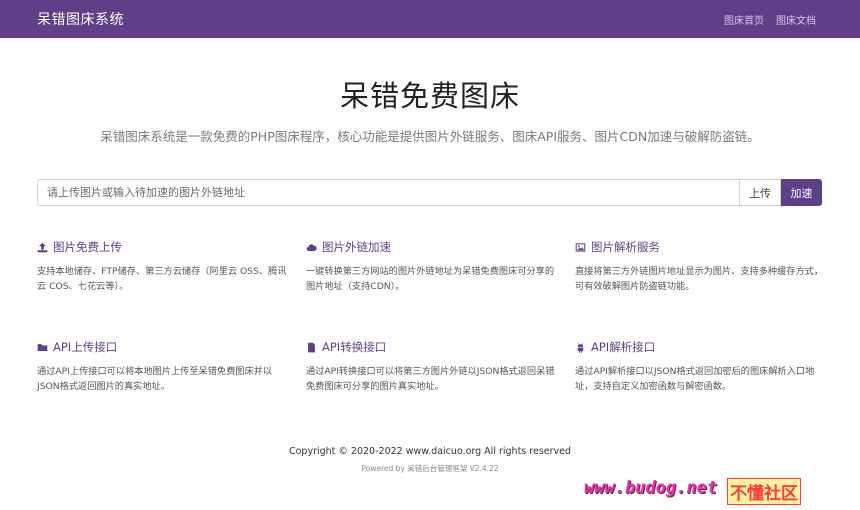  Describe the element at coordinates (625, 247) in the screenshot. I see `feature-title-text: 图片解析服务` at that location.